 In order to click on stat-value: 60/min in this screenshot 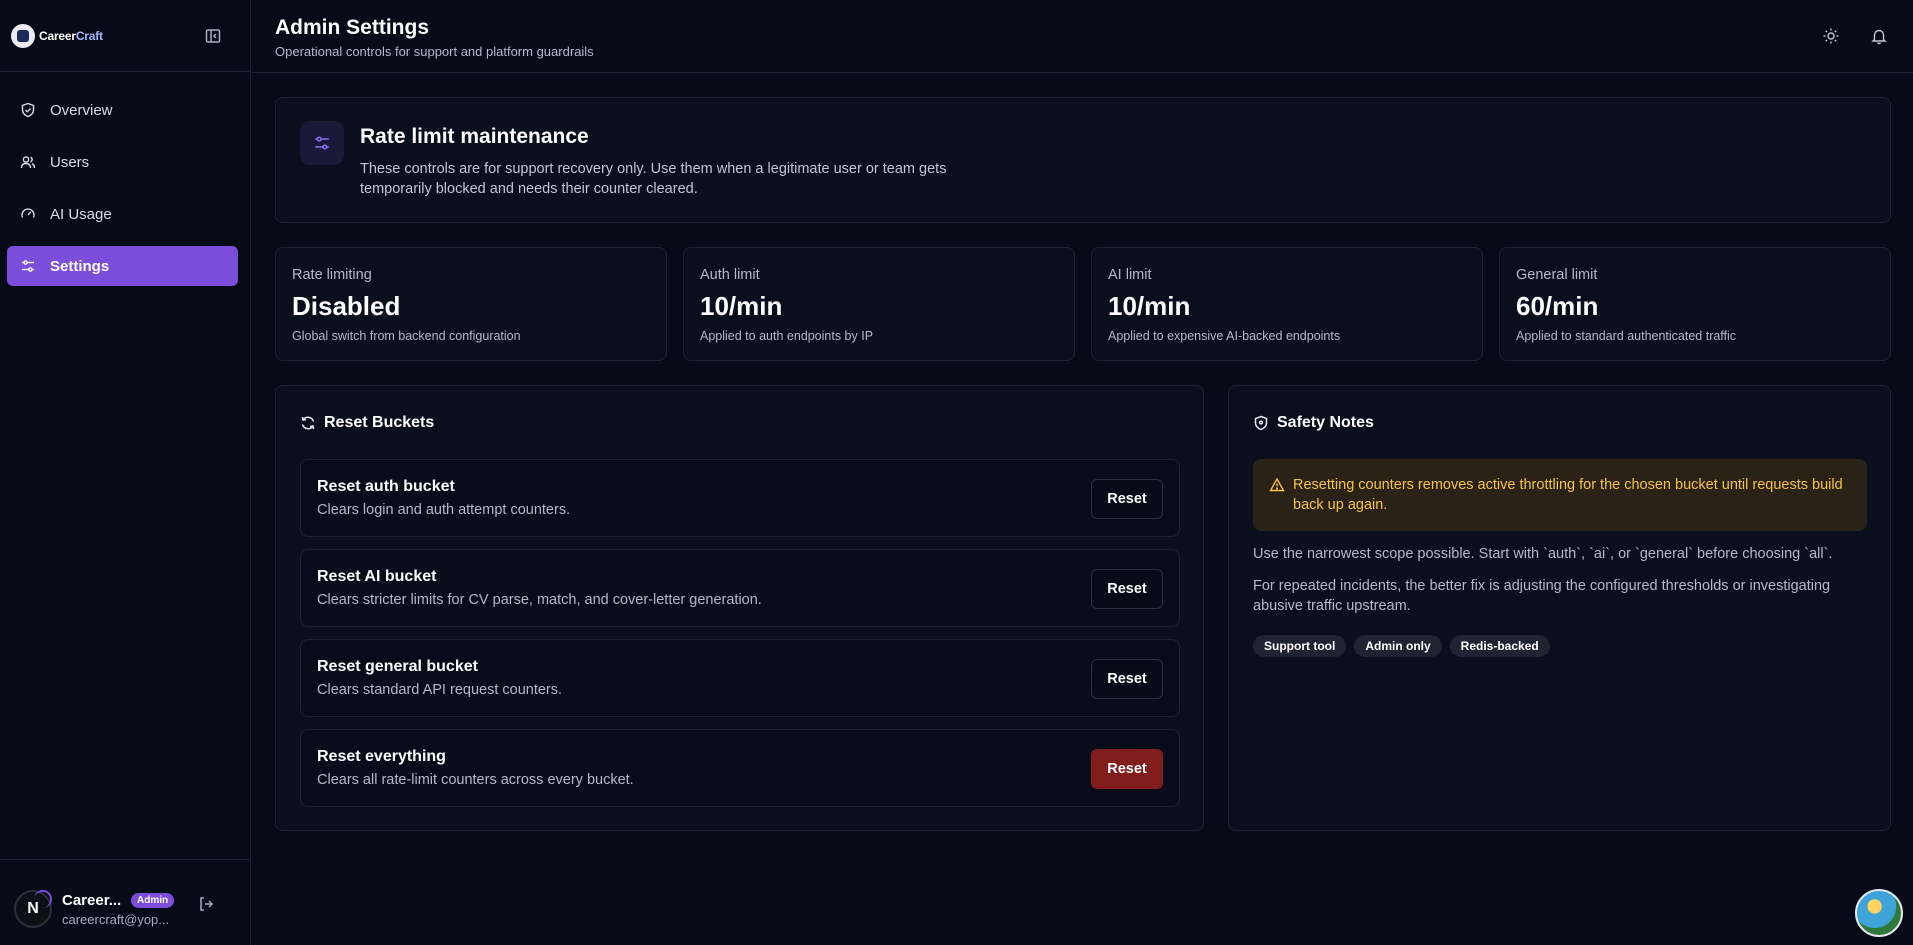, I will do `click(1557, 306)`.